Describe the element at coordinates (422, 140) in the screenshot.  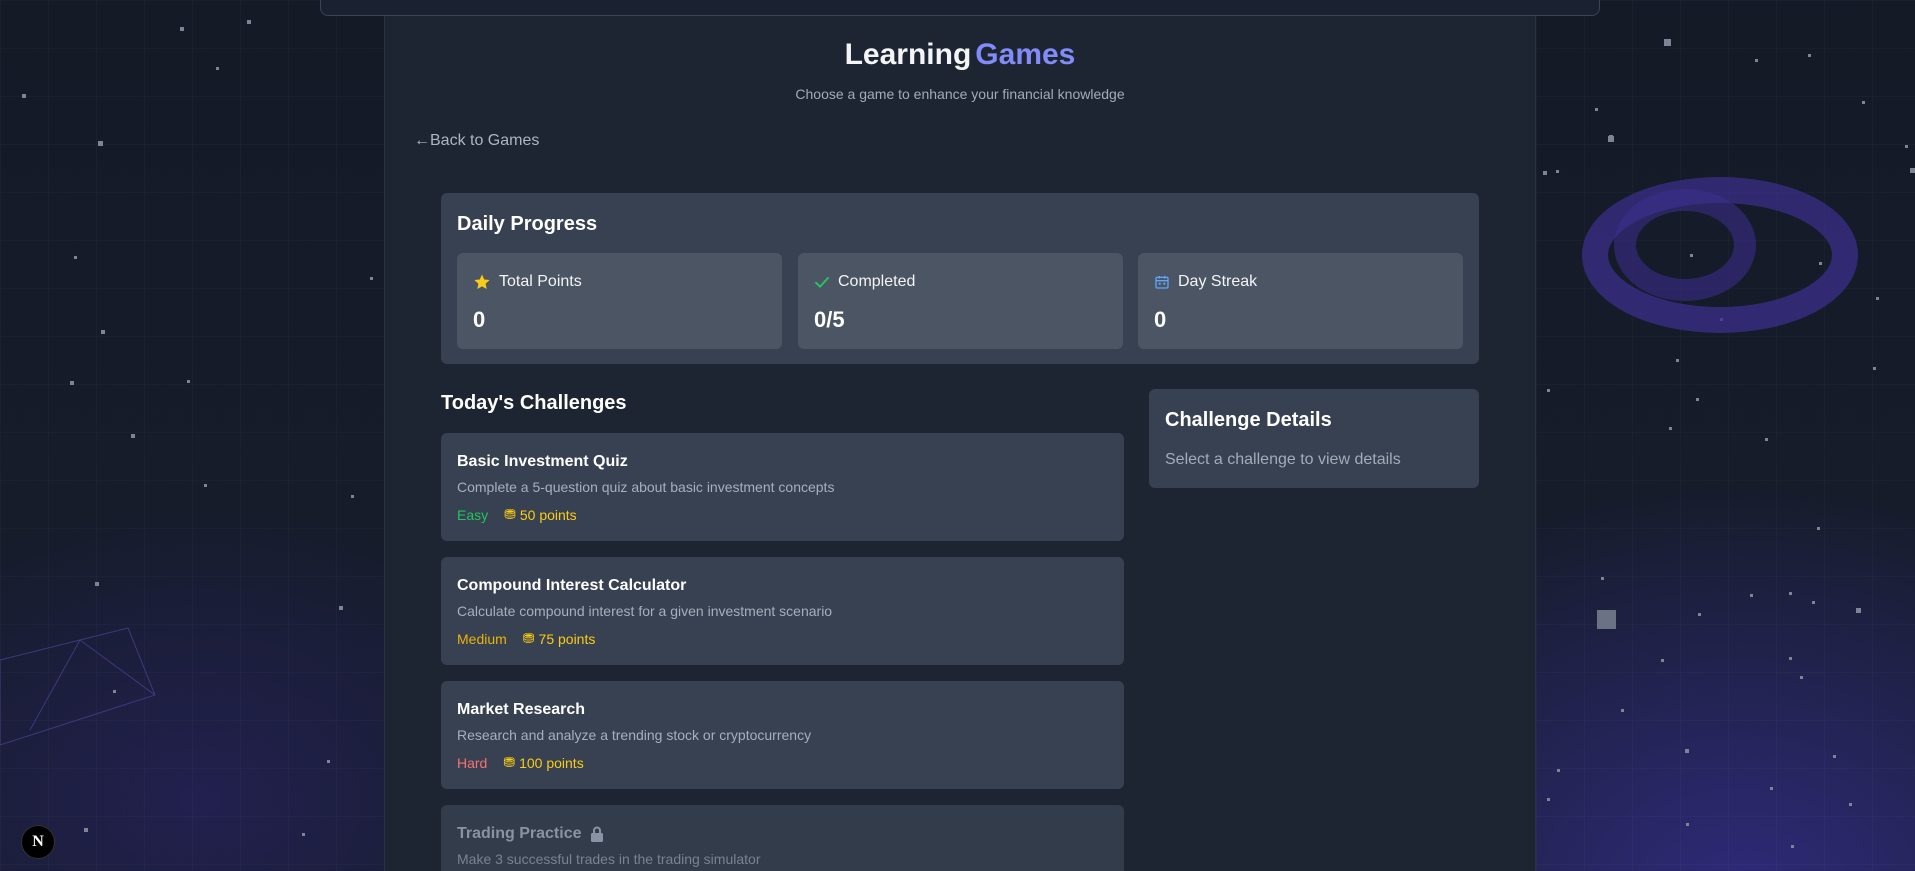
I see `arrow-left-icon: ←` at that location.